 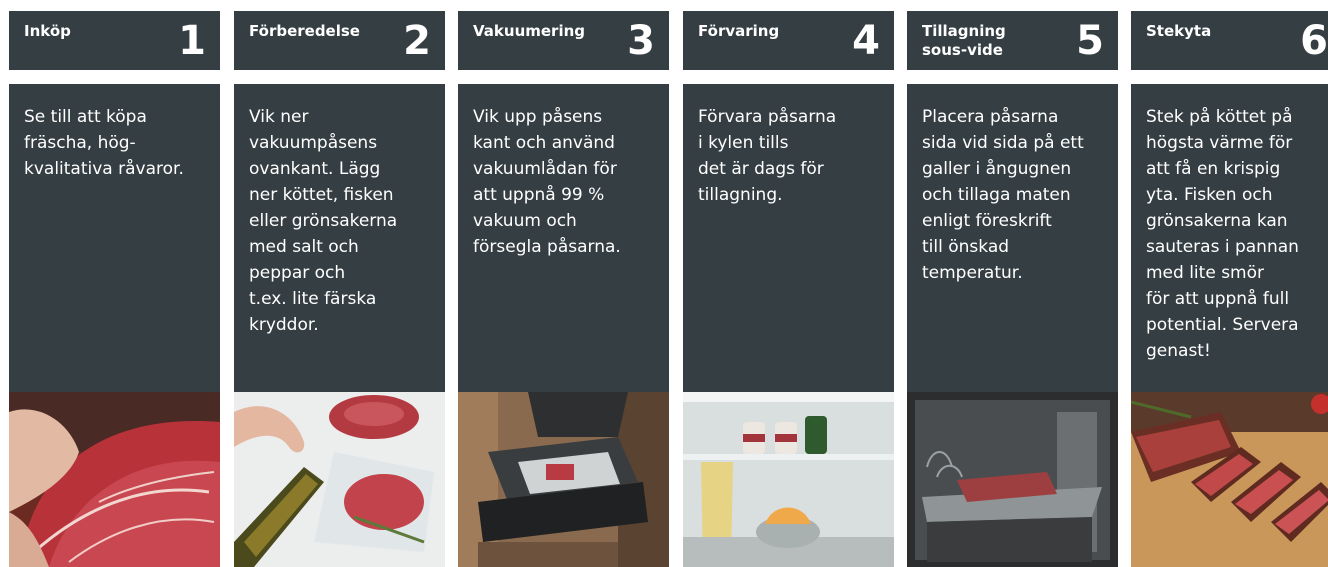 What do you see at coordinates (1229, 40) in the screenshot?
I see `step-header: Stekyta 6` at bounding box center [1229, 40].